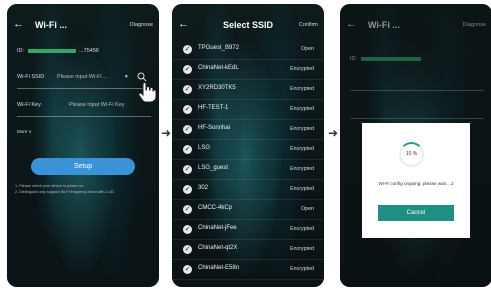 The height and width of the screenshot is (289, 491). I want to click on key-row: Wi-Fi Key Please input Wi-Fi Key, so click(84, 108).